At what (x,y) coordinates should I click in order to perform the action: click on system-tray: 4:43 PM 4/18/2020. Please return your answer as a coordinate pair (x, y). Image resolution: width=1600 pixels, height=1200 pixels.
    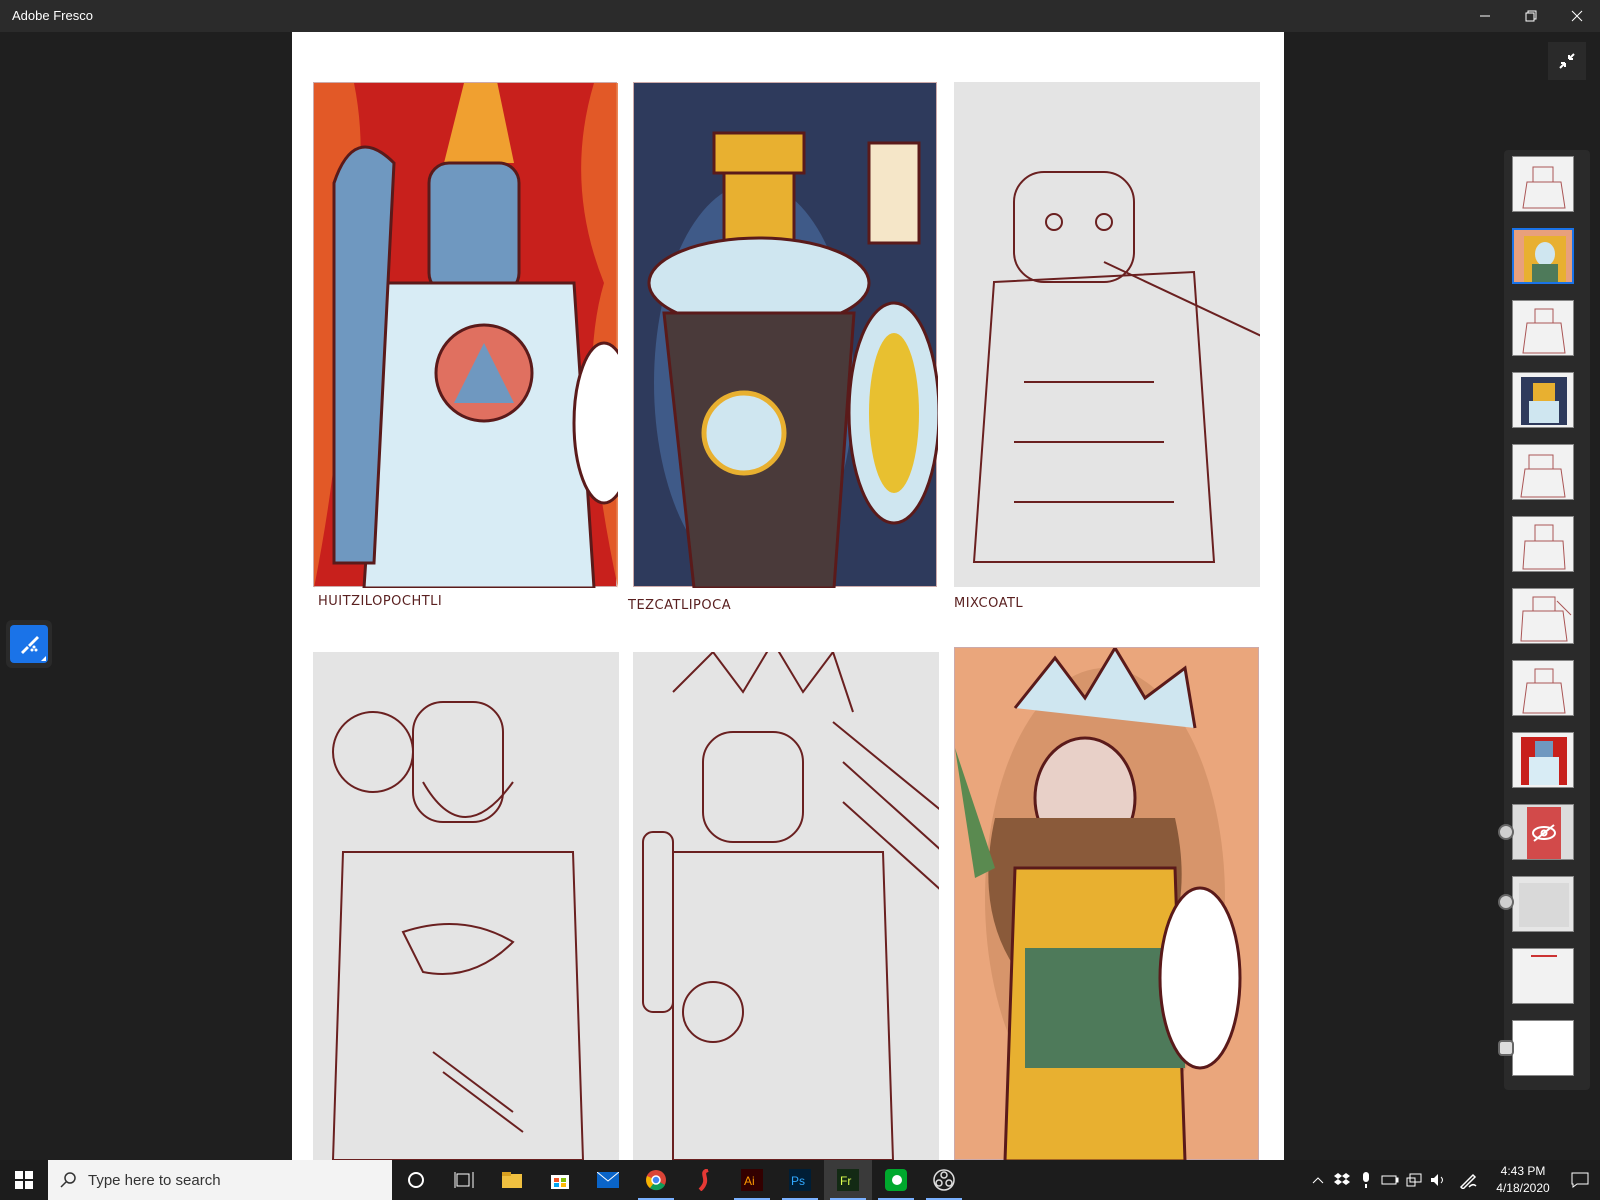
    Looking at the image, I should click on (1453, 1180).